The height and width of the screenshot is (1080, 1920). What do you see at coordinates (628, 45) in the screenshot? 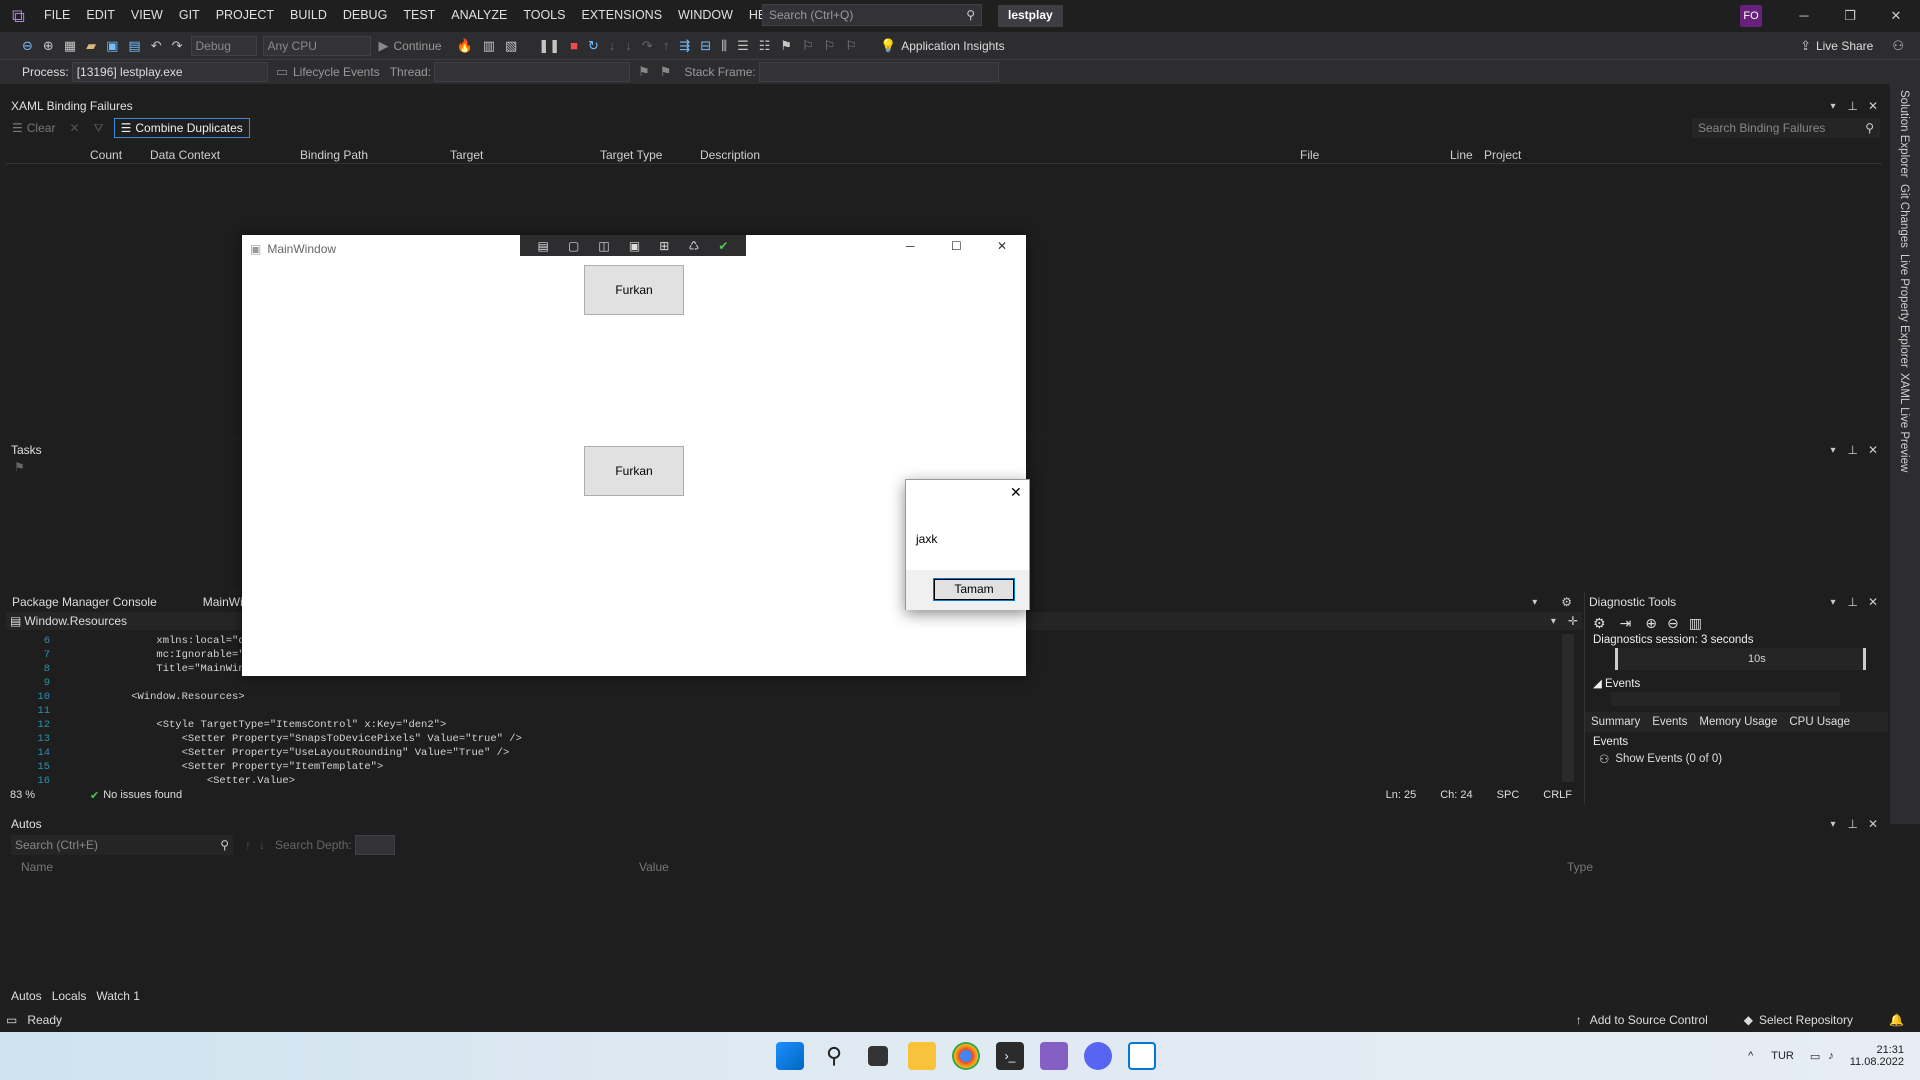
I see `step-over-icon: ↓` at bounding box center [628, 45].